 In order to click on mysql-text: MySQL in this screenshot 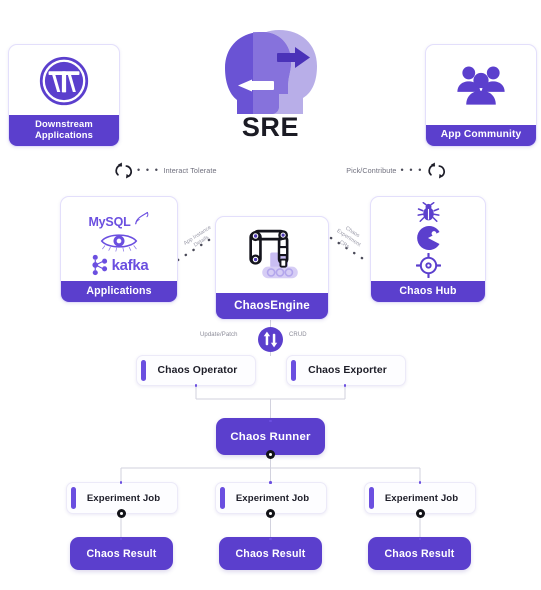, I will do `click(109, 222)`.